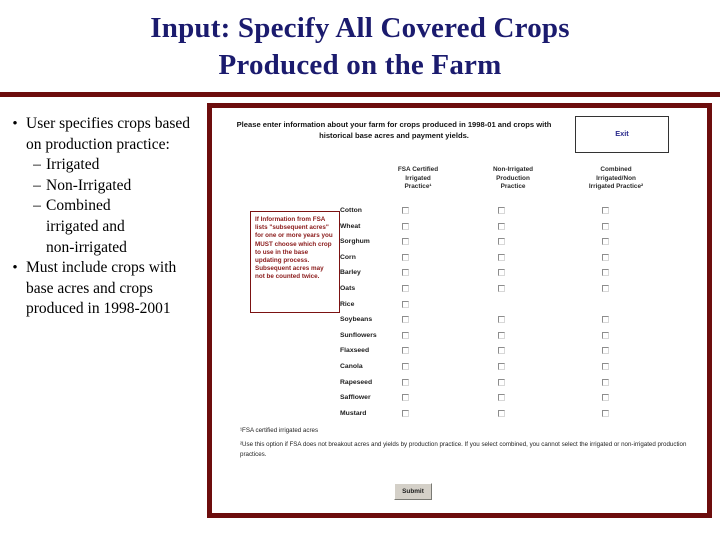 Image resolution: width=720 pixels, height=540 pixels. Describe the element at coordinates (501, 351) in the screenshot. I see `checkbox-flaxseed-col2` at that location.